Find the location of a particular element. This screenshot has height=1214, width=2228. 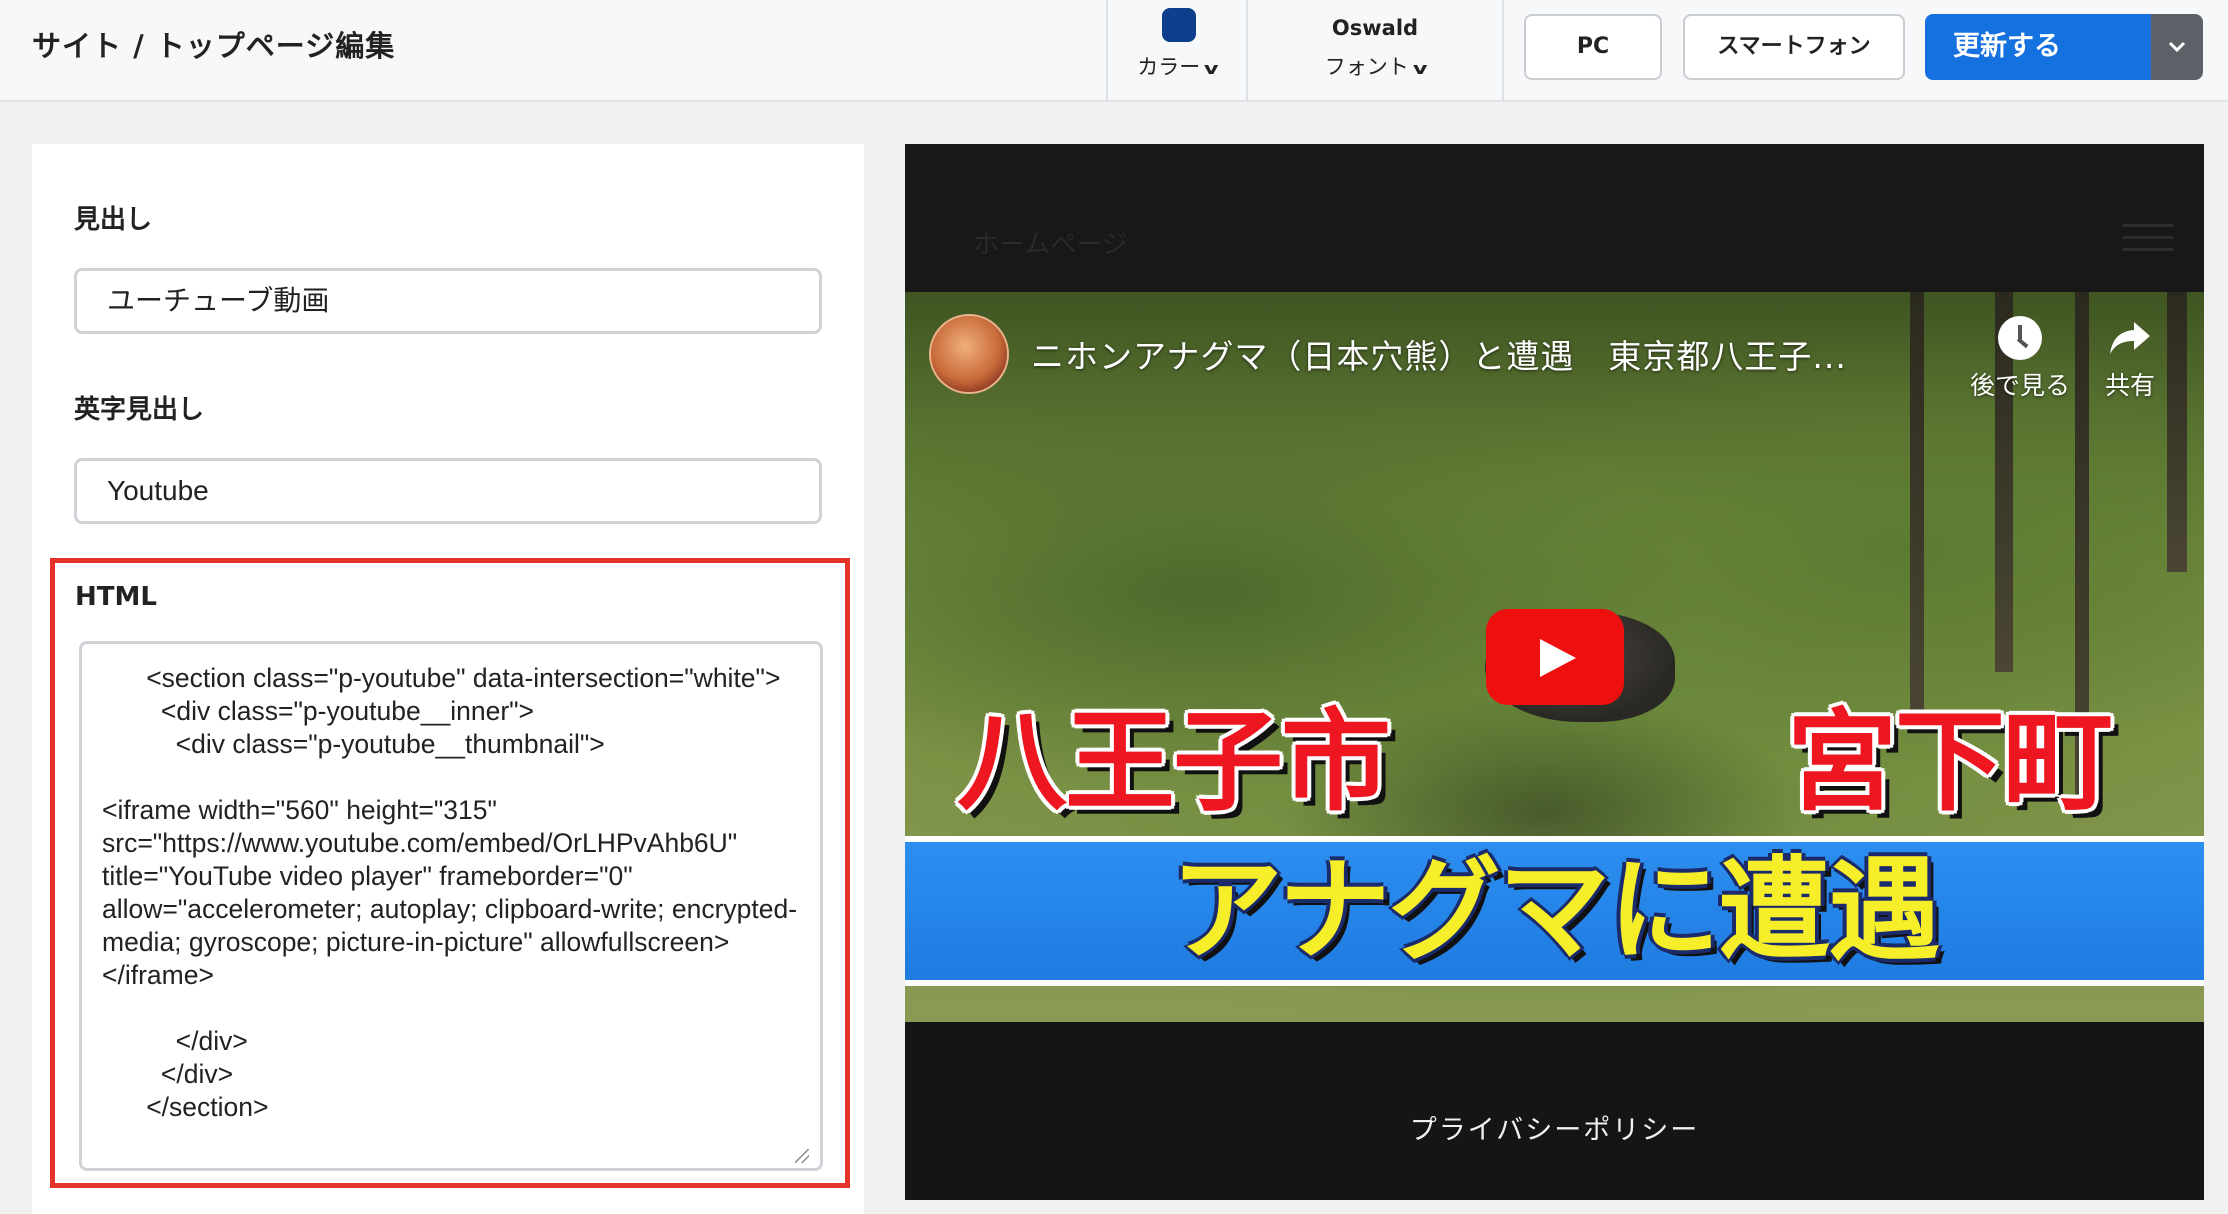

en-heading-label: 英字見出し is located at coordinates (139, 410).